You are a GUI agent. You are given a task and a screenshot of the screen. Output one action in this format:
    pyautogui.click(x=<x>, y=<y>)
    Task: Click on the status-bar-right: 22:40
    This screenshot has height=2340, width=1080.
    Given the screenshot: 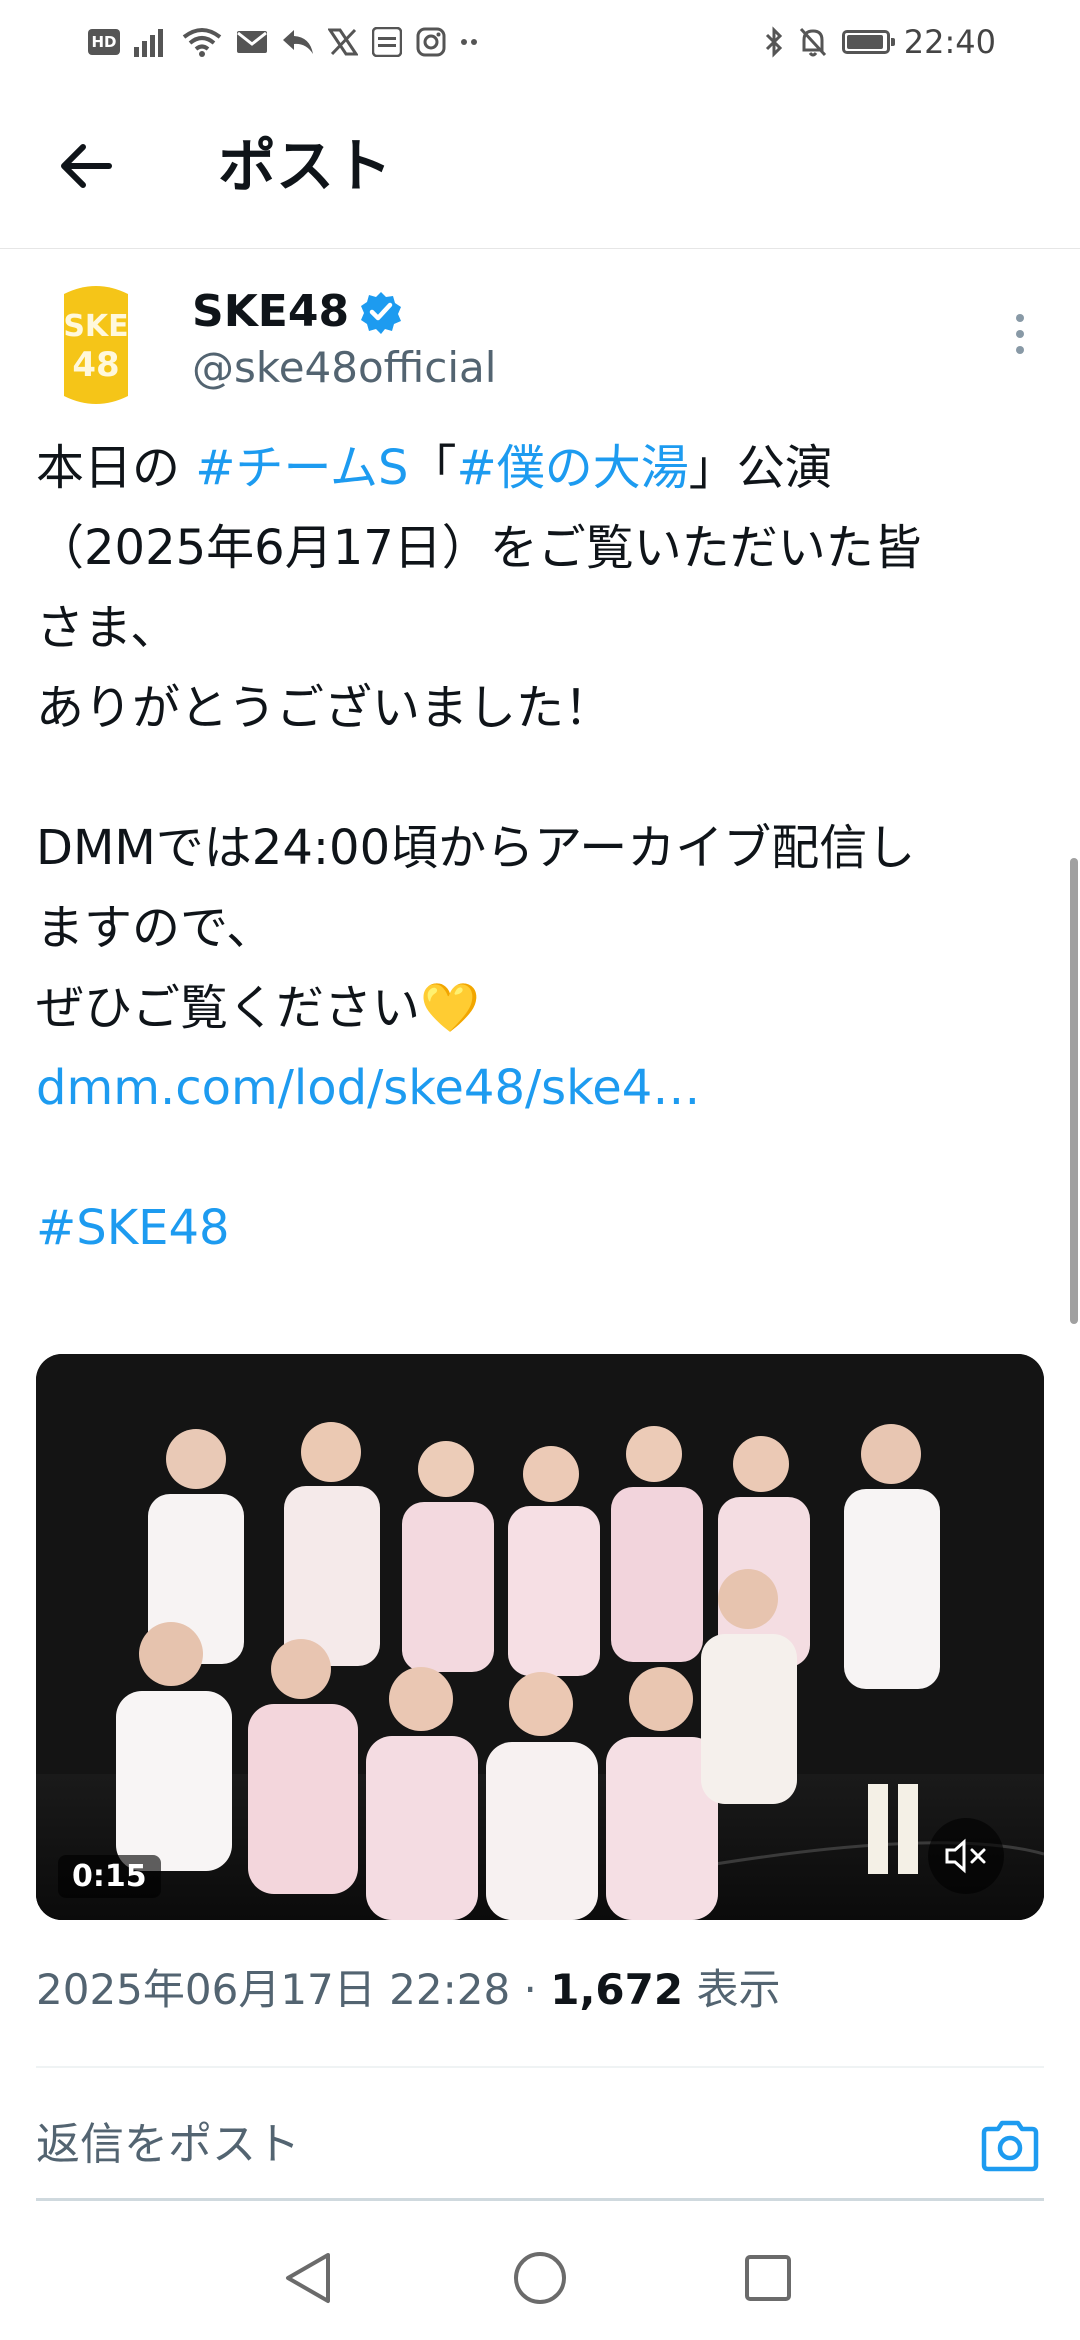 What is the action you would take?
    pyautogui.click(x=880, y=42)
    